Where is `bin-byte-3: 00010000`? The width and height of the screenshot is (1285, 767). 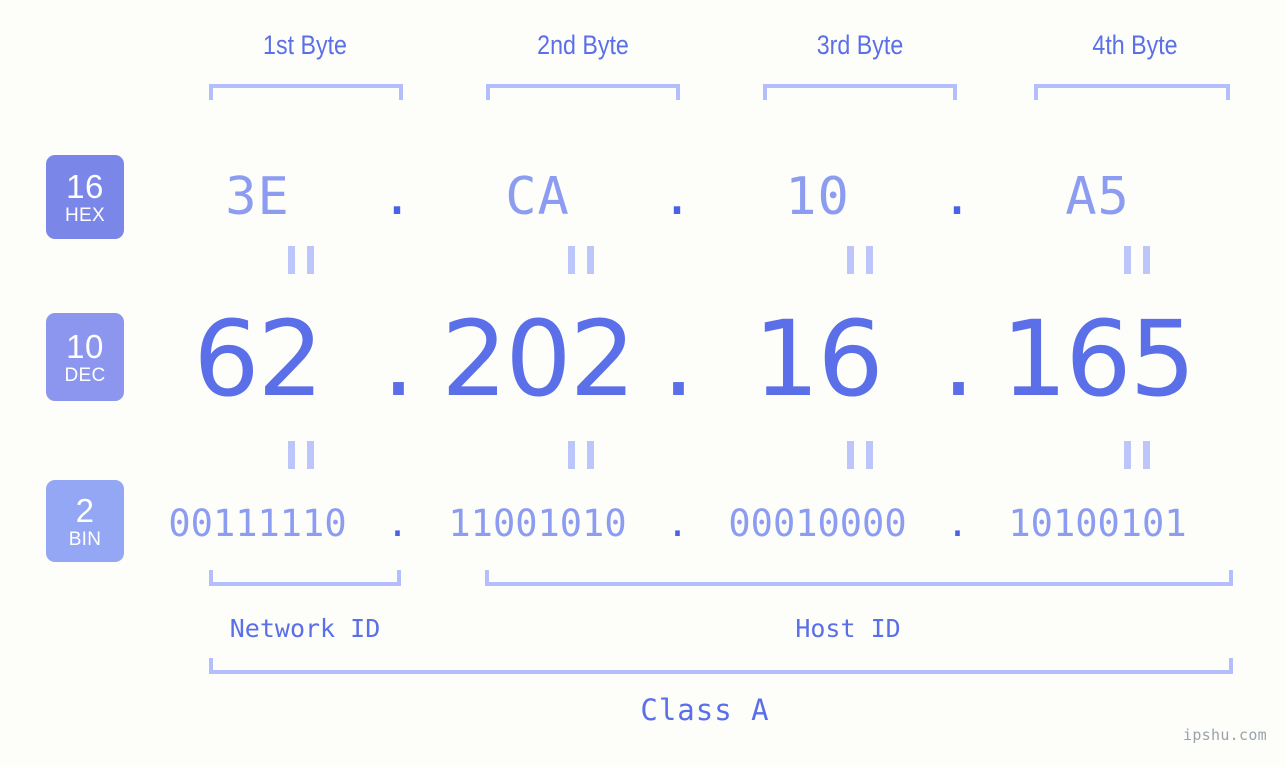
bin-byte-3: 00010000 is located at coordinates (817, 523).